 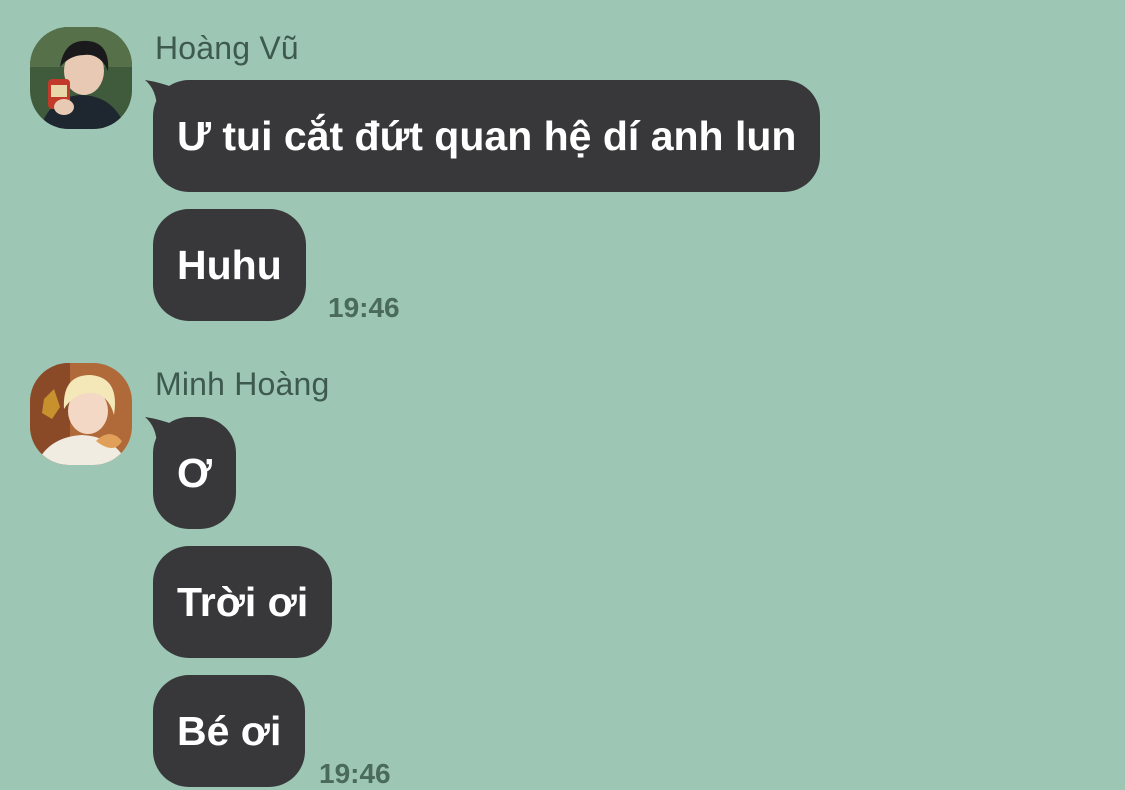 I want to click on user-avatar-dark-hair-icon, so click(x=81, y=78).